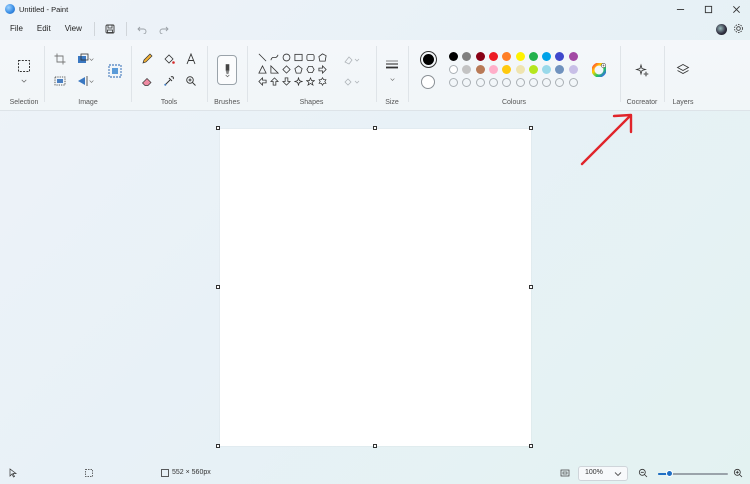  What do you see at coordinates (115, 71) in the screenshot?
I see `image-select-button` at bounding box center [115, 71].